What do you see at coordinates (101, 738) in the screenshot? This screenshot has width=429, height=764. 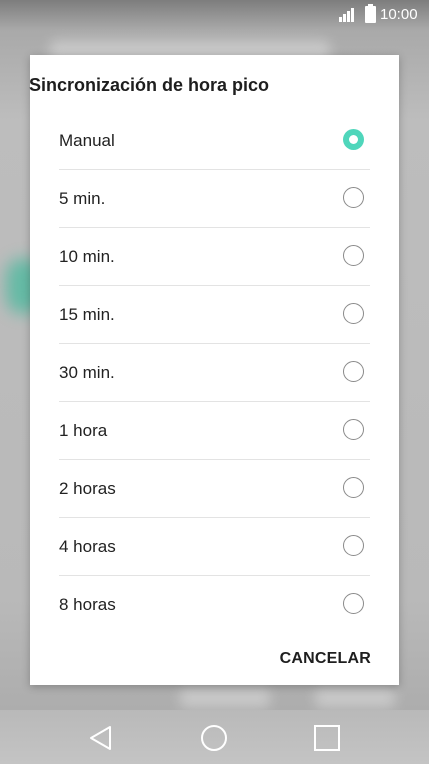 I see `back-icon` at bounding box center [101, 738].